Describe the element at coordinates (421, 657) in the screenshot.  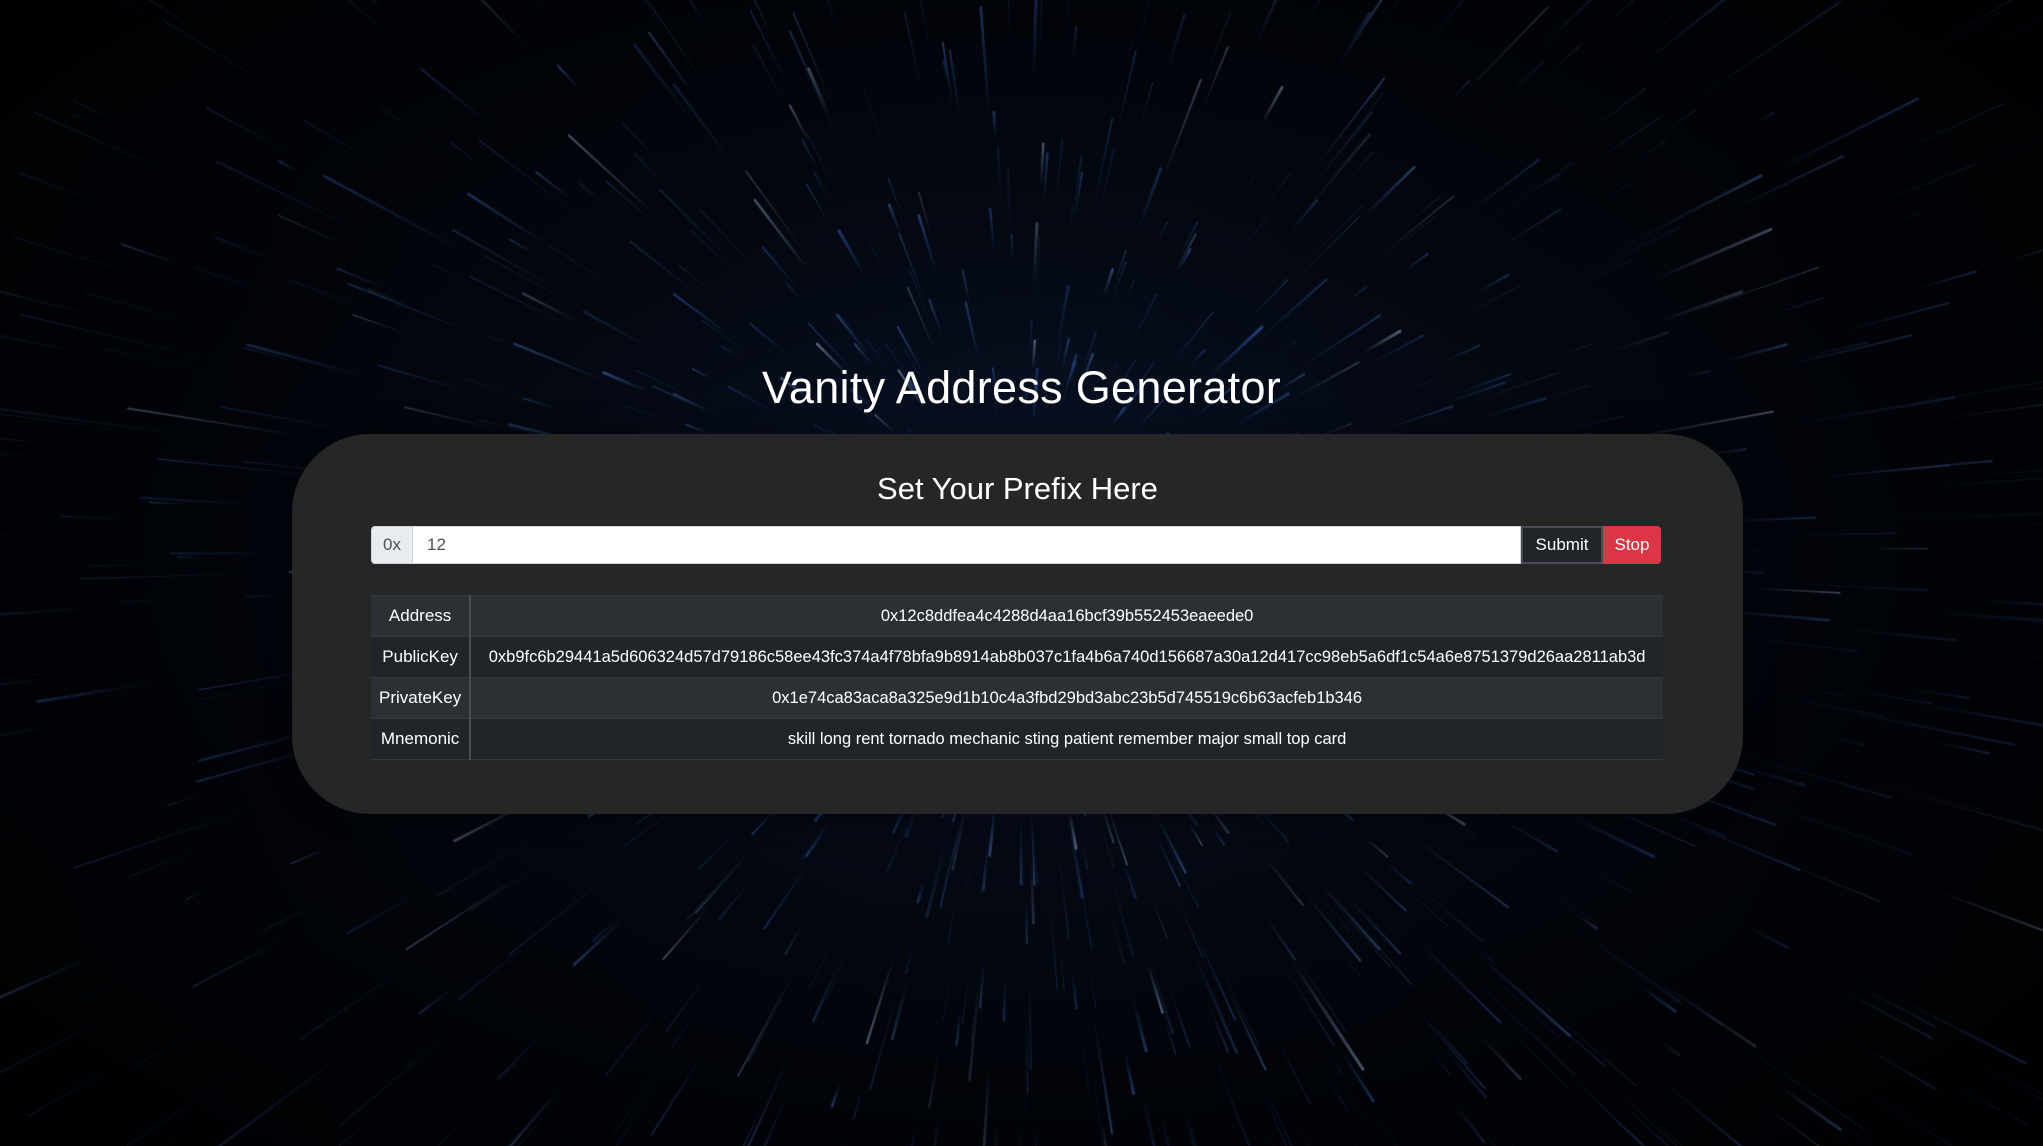
I see `public-key-label: PublicKey` at that location.